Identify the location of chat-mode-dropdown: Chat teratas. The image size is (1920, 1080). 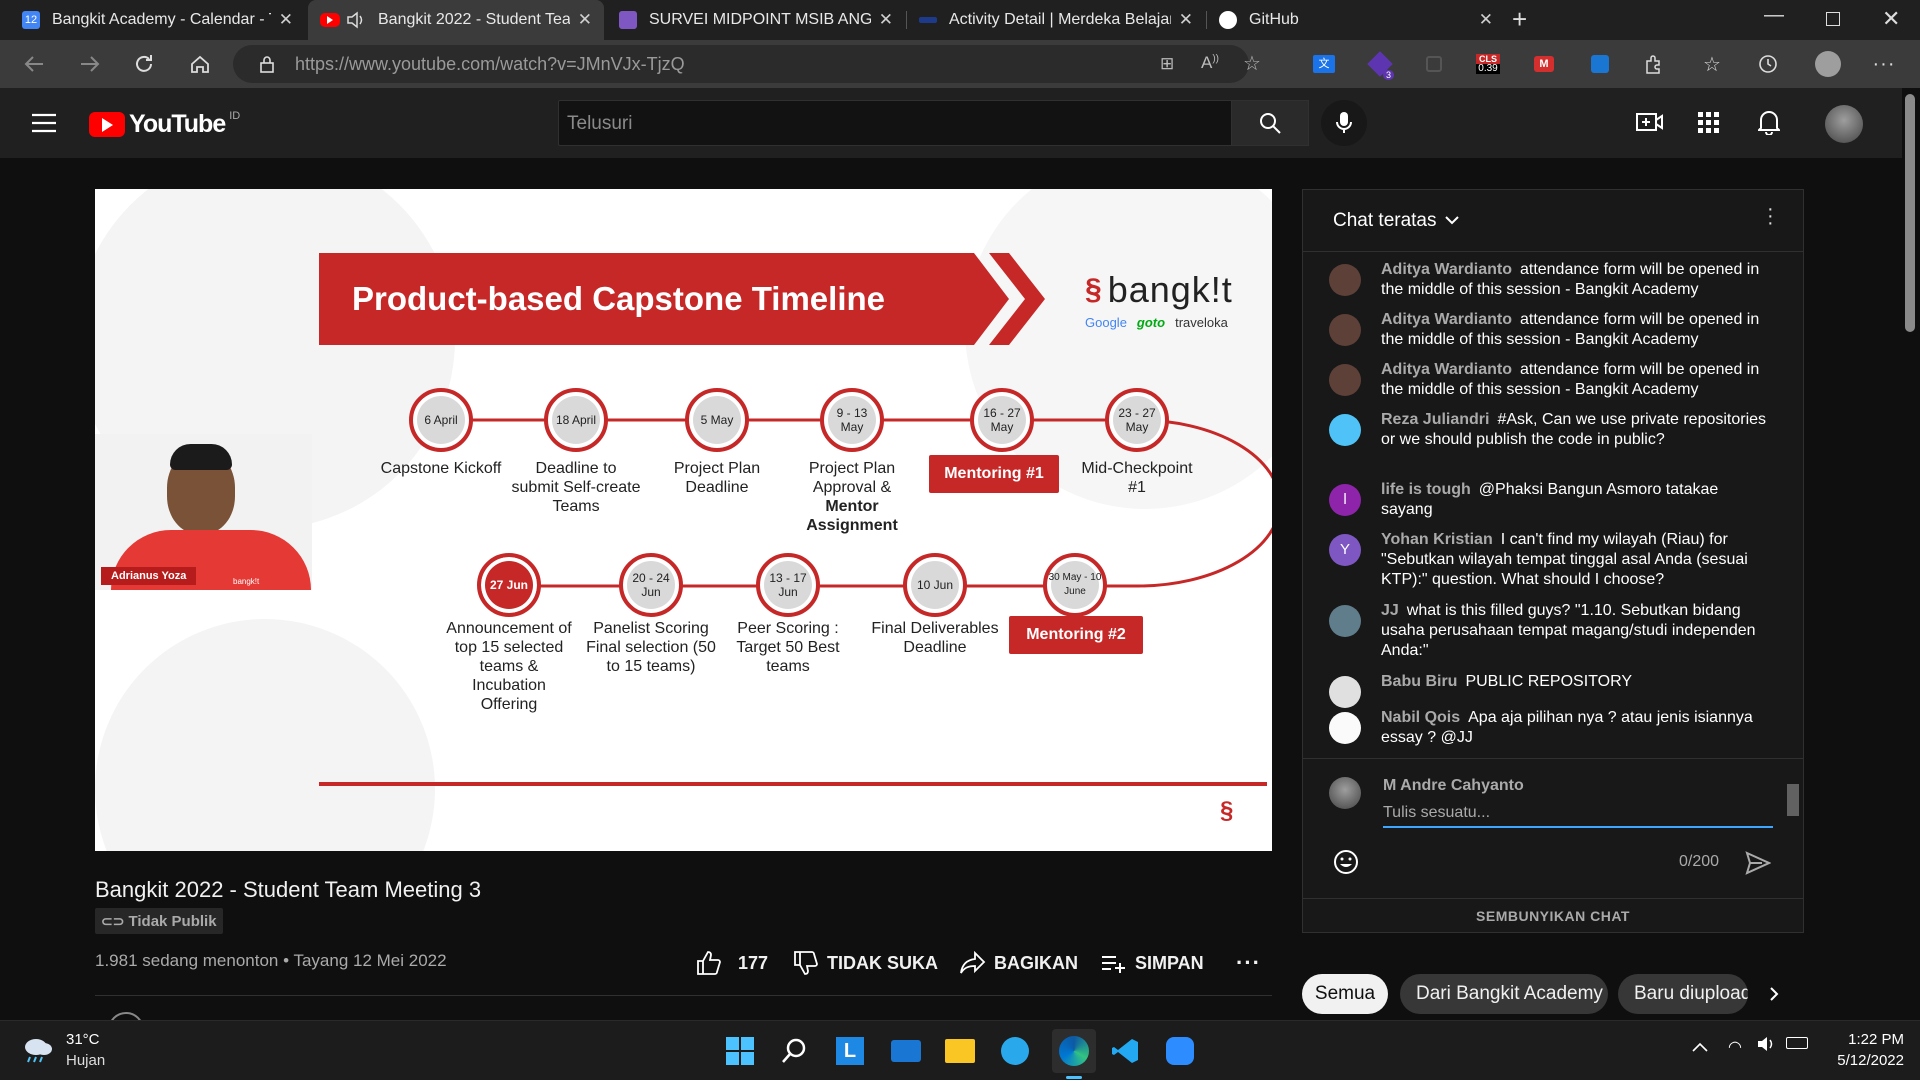
(1396, 221).